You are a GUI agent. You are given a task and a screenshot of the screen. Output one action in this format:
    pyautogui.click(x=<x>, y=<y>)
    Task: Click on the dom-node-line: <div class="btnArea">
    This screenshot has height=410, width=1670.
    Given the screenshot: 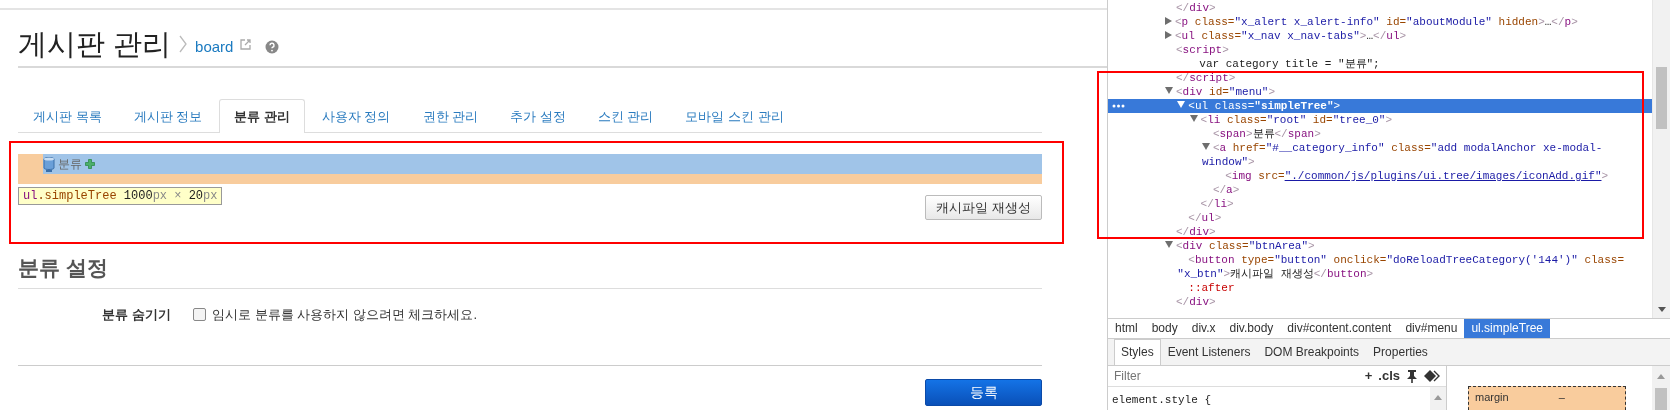 What is the action you would take?
    pyautogui.click(x=1380, y=246)
    